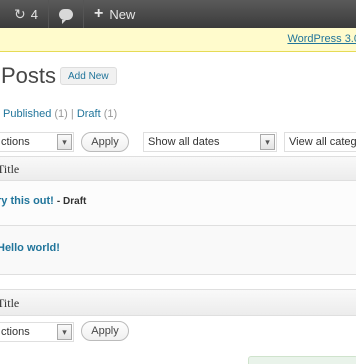  Describe the element at coordinates (20, 13) in the screenshot. I see `refresh-icon: ↻` at that location.